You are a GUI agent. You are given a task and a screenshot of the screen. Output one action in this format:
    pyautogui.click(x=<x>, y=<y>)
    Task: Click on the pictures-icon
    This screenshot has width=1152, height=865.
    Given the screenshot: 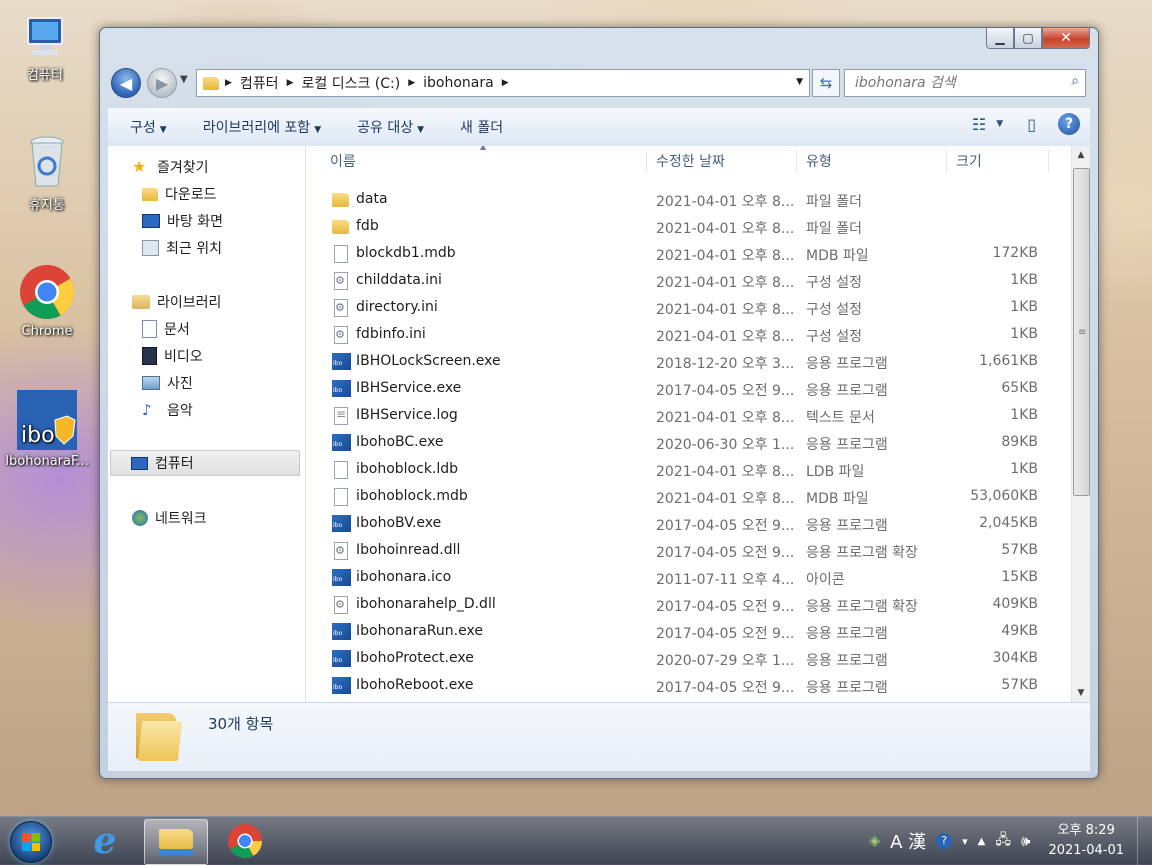 What is the action you would take?
    pyautogui.click(x=151, y=383)
    